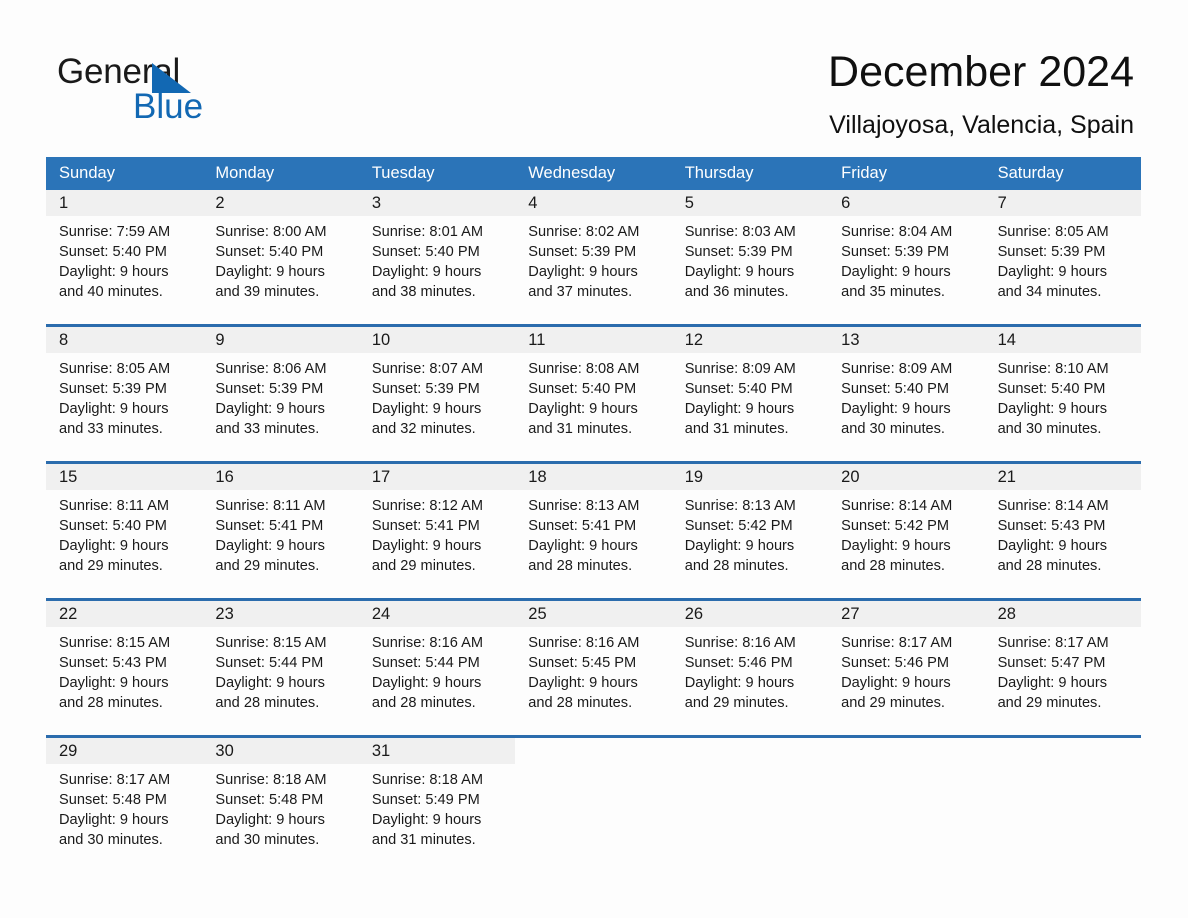 The height and width of the screenshot is (918, 1188). Describe the element at coordinates (1049, 292) in the screenshot. I see `day-daylight-line: and 34 minutes.` at that location.